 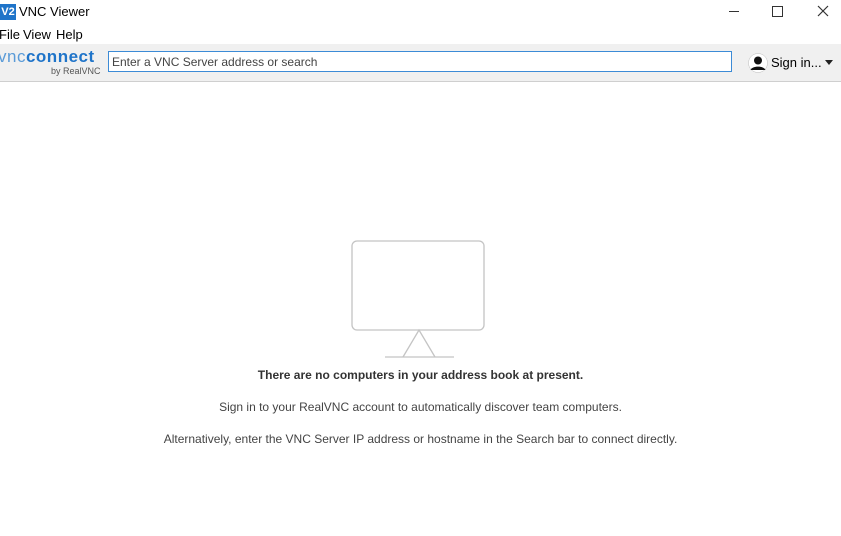 What do you see at coordinates (777, 12) in the screenshot?
I see `maximize-button` at bounding box center [777, 12].